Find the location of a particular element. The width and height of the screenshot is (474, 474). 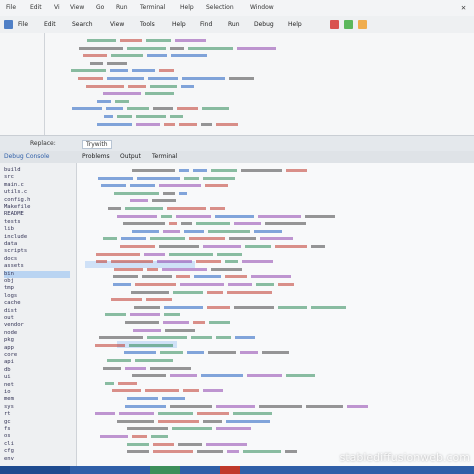

sidebar-item: bin is located at coordinates (37, 274).